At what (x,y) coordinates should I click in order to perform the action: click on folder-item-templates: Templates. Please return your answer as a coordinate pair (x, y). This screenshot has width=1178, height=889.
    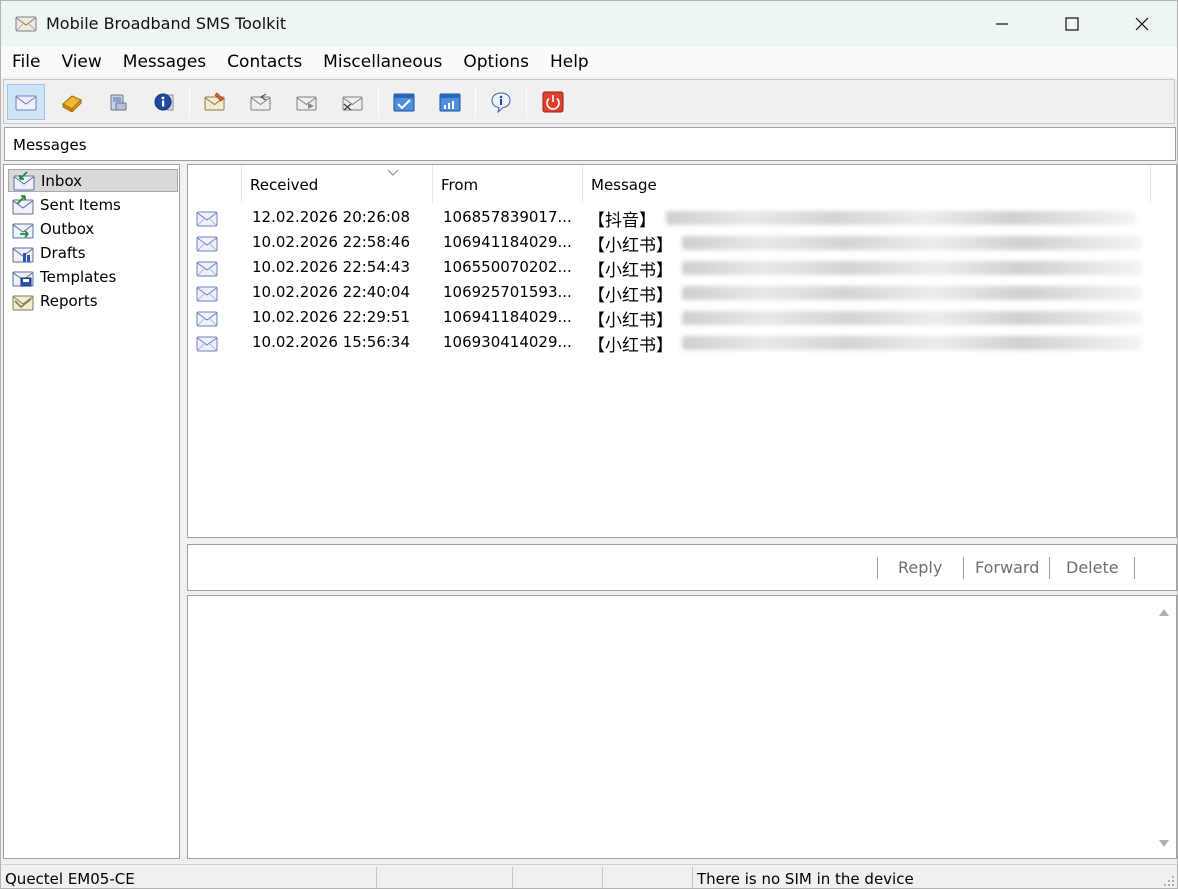
    Looking at the image, I should click on (64, 276).